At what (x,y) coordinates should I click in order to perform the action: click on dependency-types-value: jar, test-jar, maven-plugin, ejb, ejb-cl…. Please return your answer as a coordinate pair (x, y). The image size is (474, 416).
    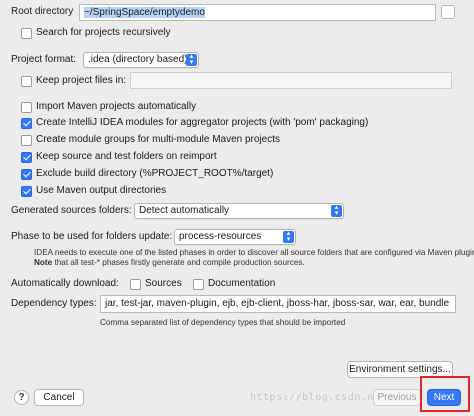
    Looking at the image, I should click on (277, 303).